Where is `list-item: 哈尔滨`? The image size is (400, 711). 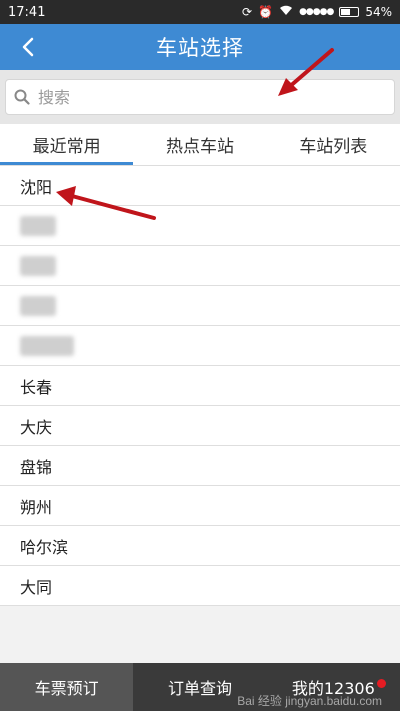
list-item: 哈尔滨 is located at coordinates (200, 546).